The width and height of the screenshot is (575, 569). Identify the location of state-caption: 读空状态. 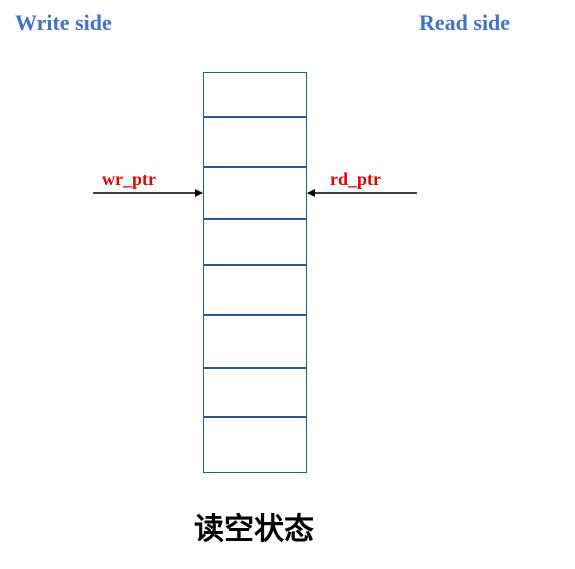
(254, 529).